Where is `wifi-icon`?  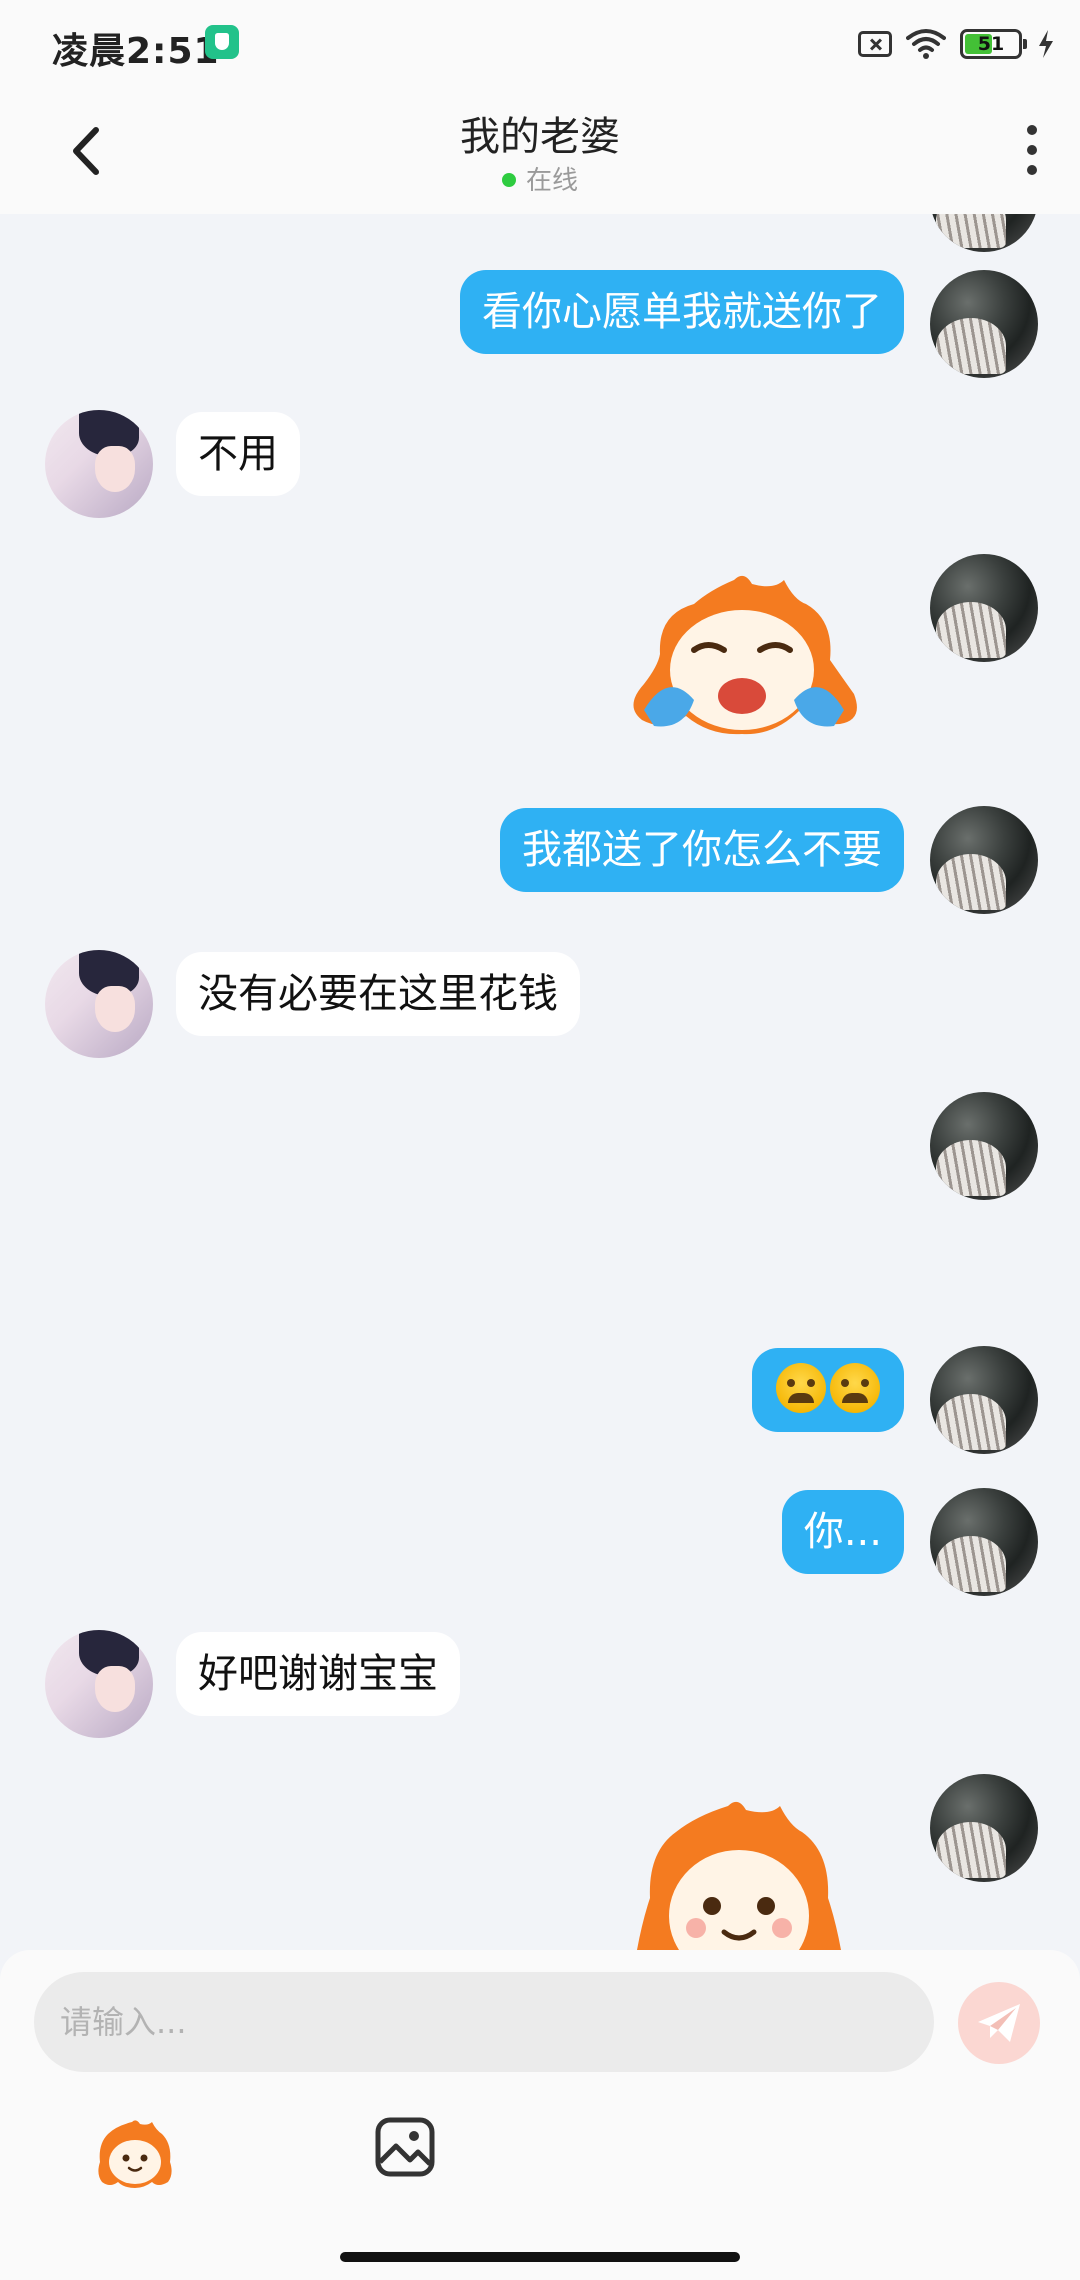
wifi-icon is located at coordinates (926, 44).